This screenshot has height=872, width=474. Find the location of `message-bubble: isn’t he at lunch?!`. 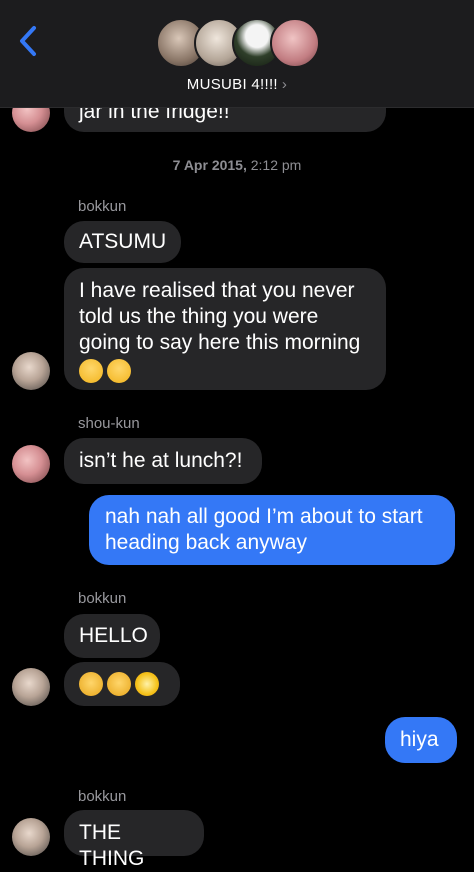

message-bubble: isn’t he at lunch?! is located at coordinates (163, 461).